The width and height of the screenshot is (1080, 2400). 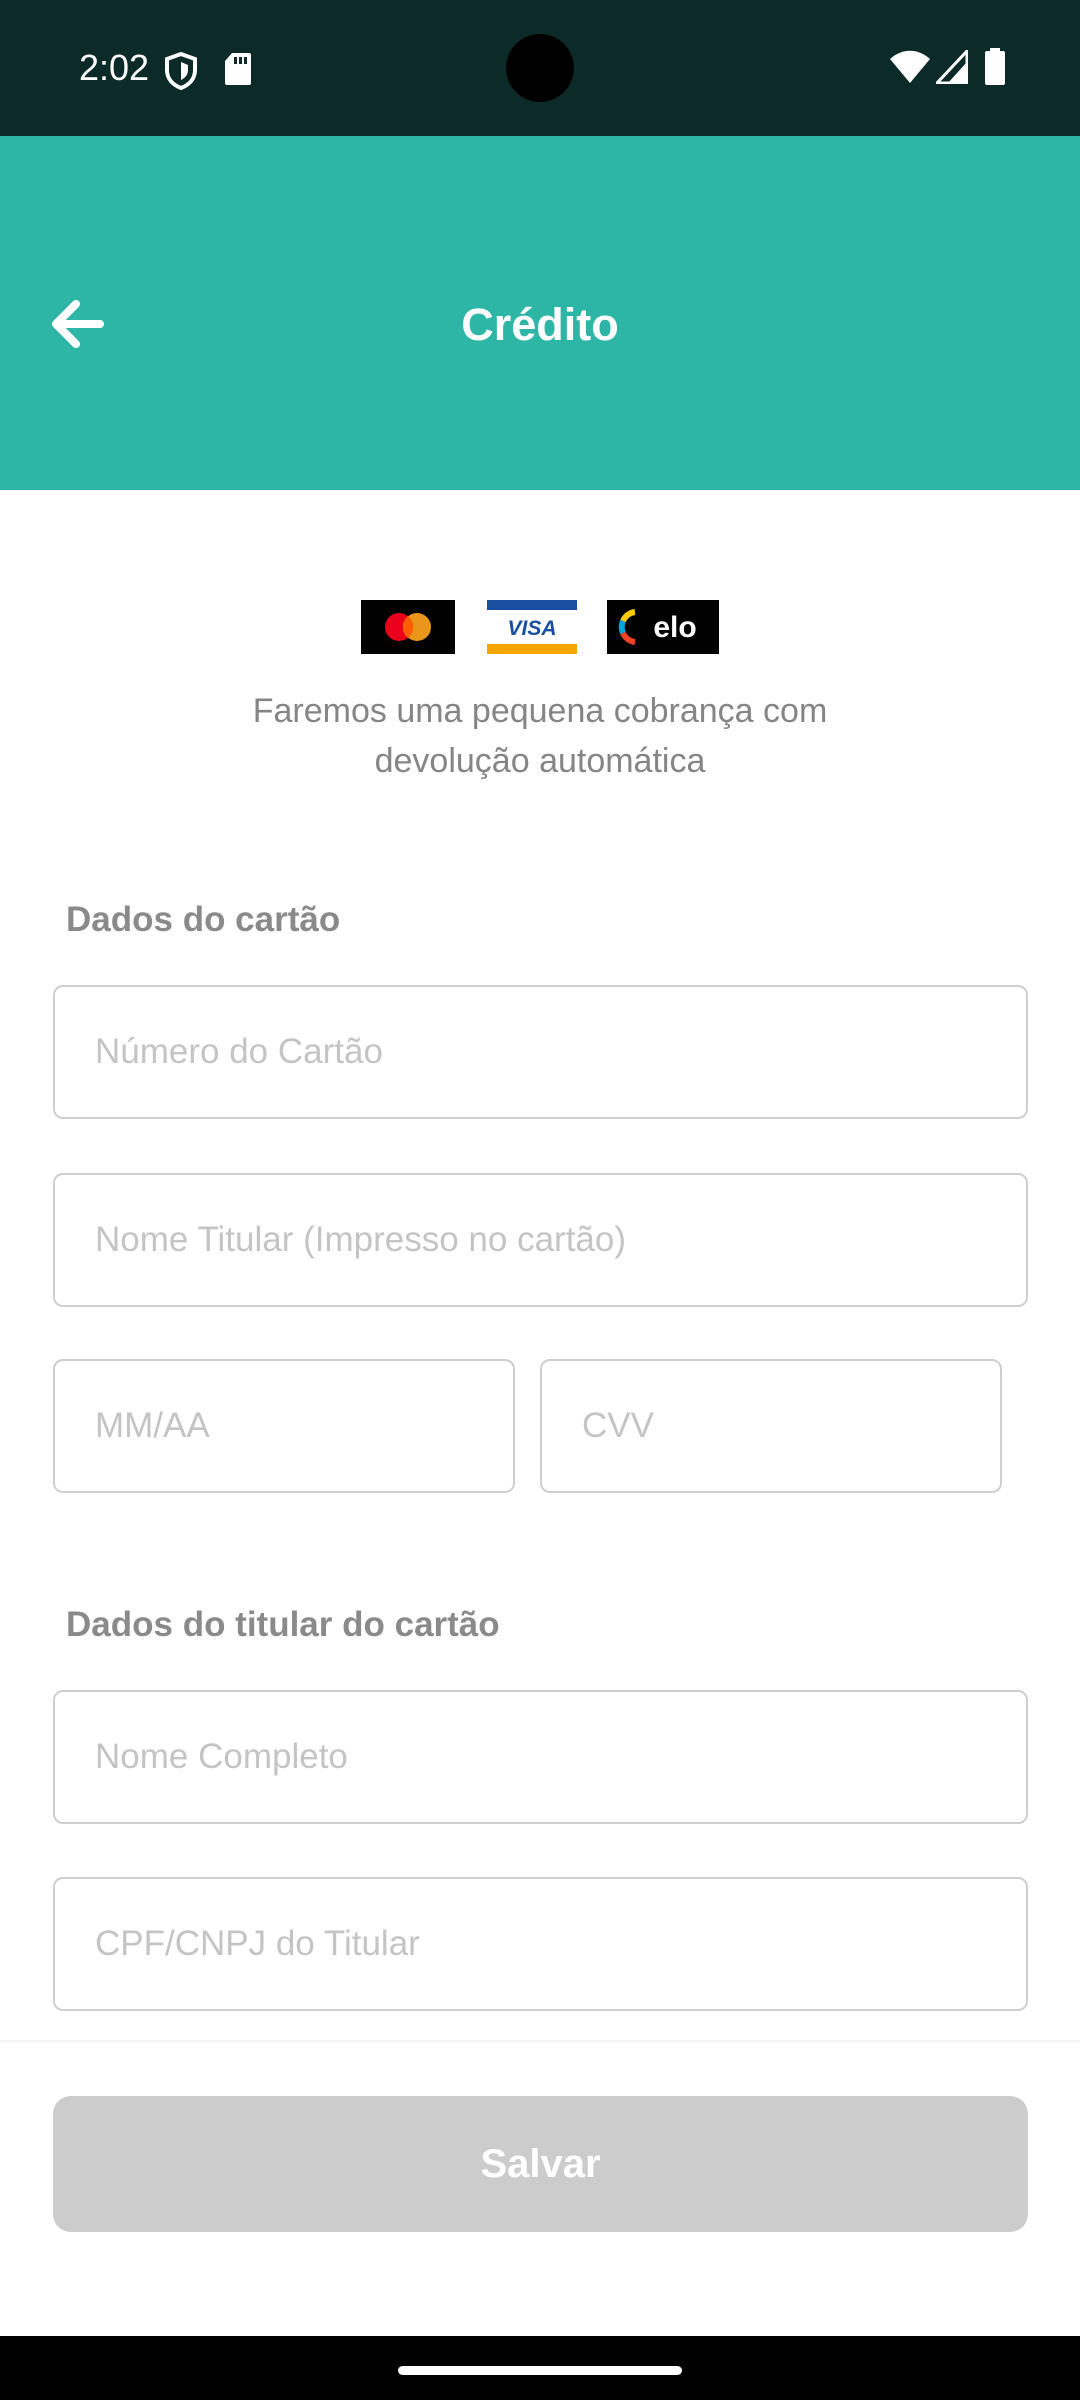 I want to click on divider, so click(x=540, y=2041).